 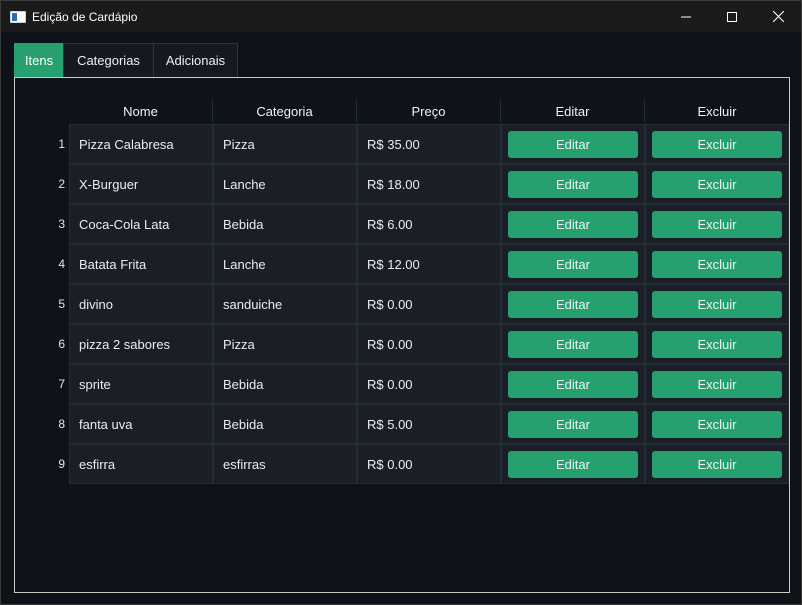 I want to click on title-bar: Edição de Cardápio, so click(x=401, y=16).